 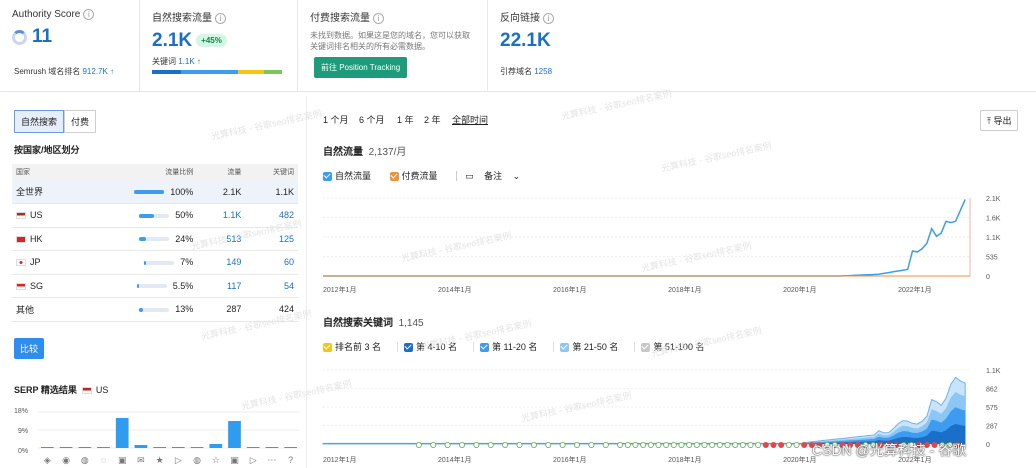 What do you see at coordinates (98, 71) in the screenshot?
I see `authority-sub-value: 912.7K ↑` at bounding box center [98, 71].